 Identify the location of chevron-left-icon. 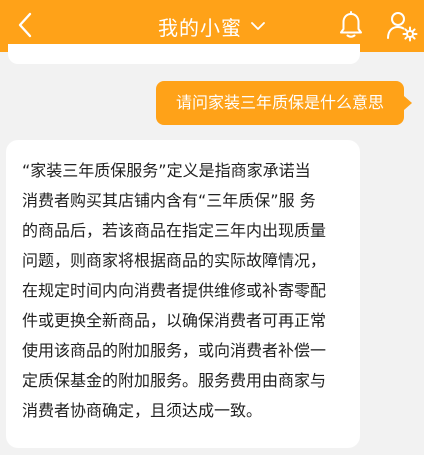
(25, 25).